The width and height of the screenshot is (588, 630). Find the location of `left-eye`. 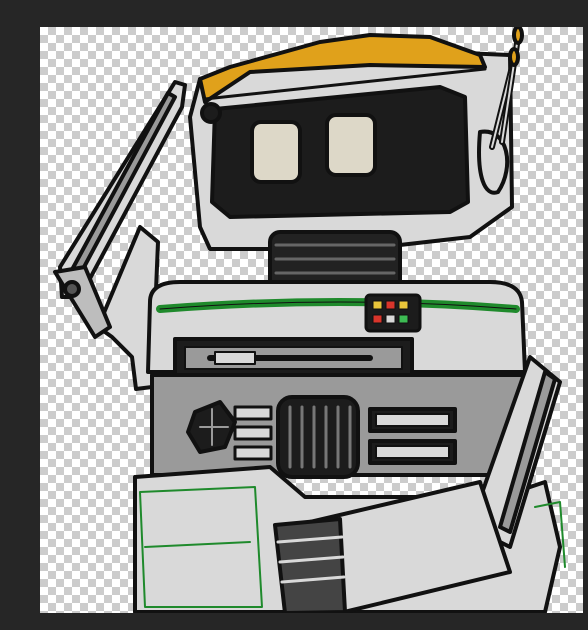

left-eye is located at coordinates (276, 152).